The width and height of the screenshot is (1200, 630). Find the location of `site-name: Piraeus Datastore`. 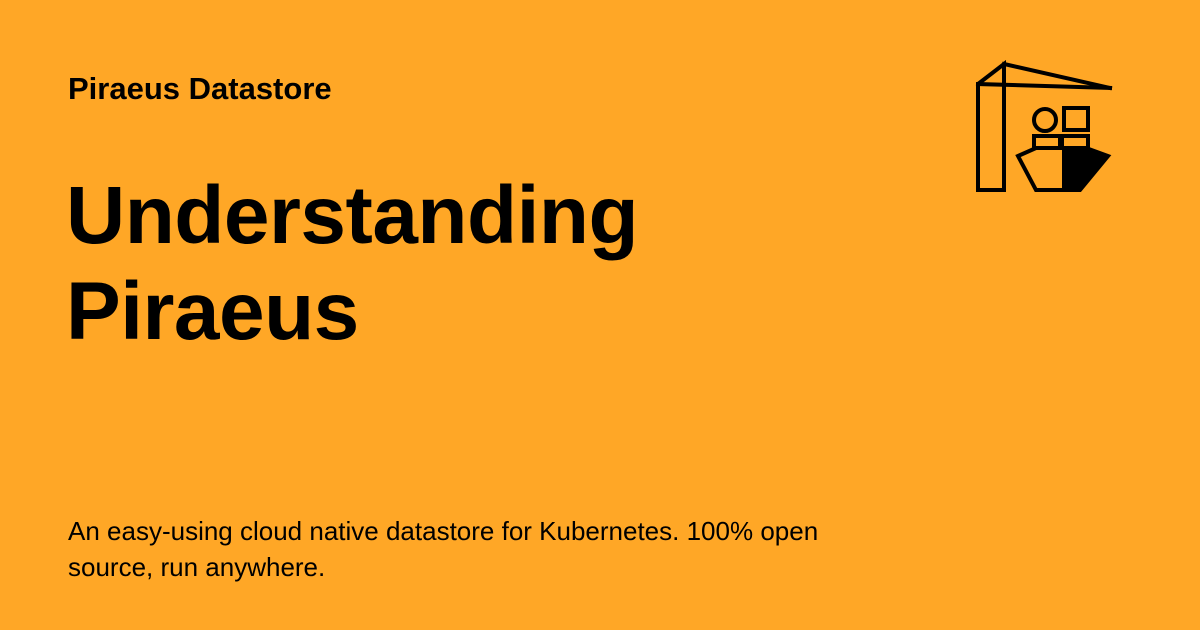

site-name: Piraeus Datastore is located at coordinates (200, 88).